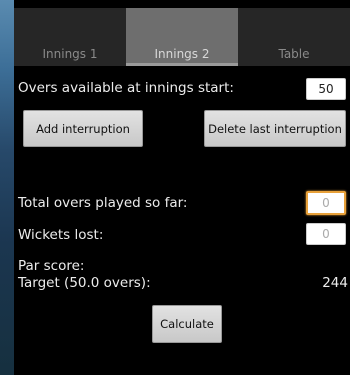 The image size is (350, 375). Describe the element at coordinates (294, 37) in the screenshot. I see `tab-table: Table` at that location.